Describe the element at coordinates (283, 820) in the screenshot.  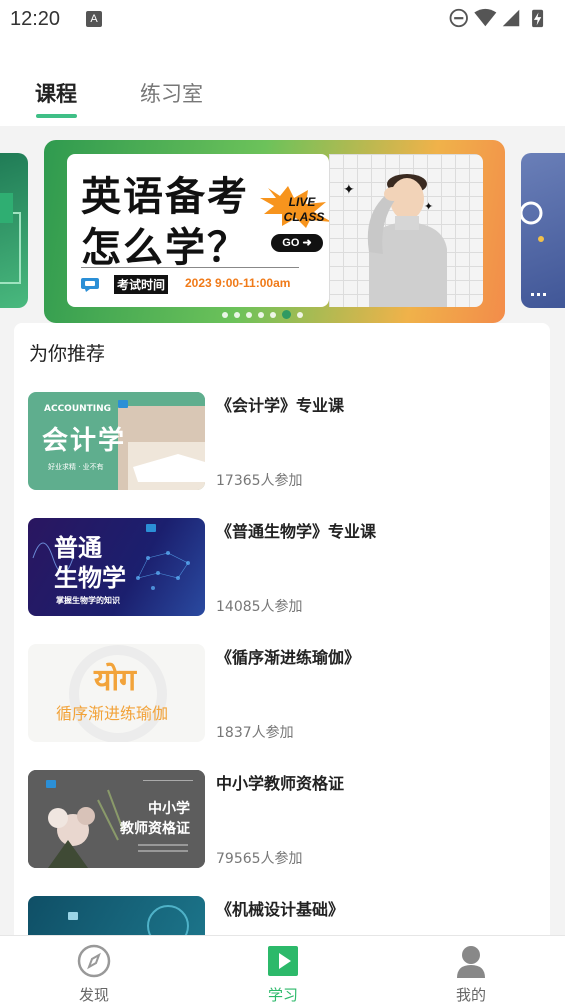
I see `course-item-teacher-cert: 中小学 教师资格证 中小学教师资格证 79565人参加` at that location.